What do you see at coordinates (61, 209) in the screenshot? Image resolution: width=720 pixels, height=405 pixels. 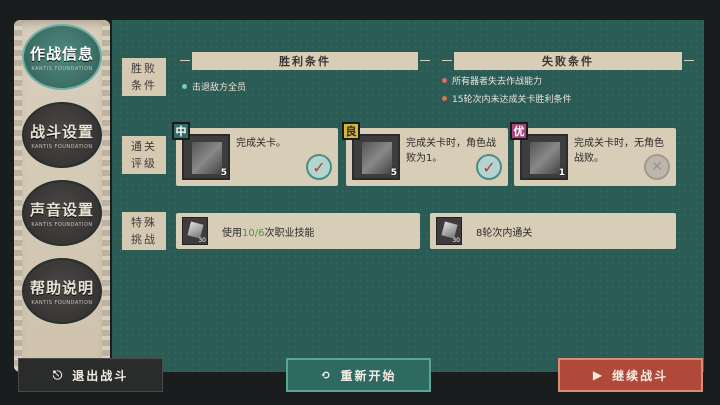 I see `nav-item-label: 声音设置` at bounding box center [61, 209].